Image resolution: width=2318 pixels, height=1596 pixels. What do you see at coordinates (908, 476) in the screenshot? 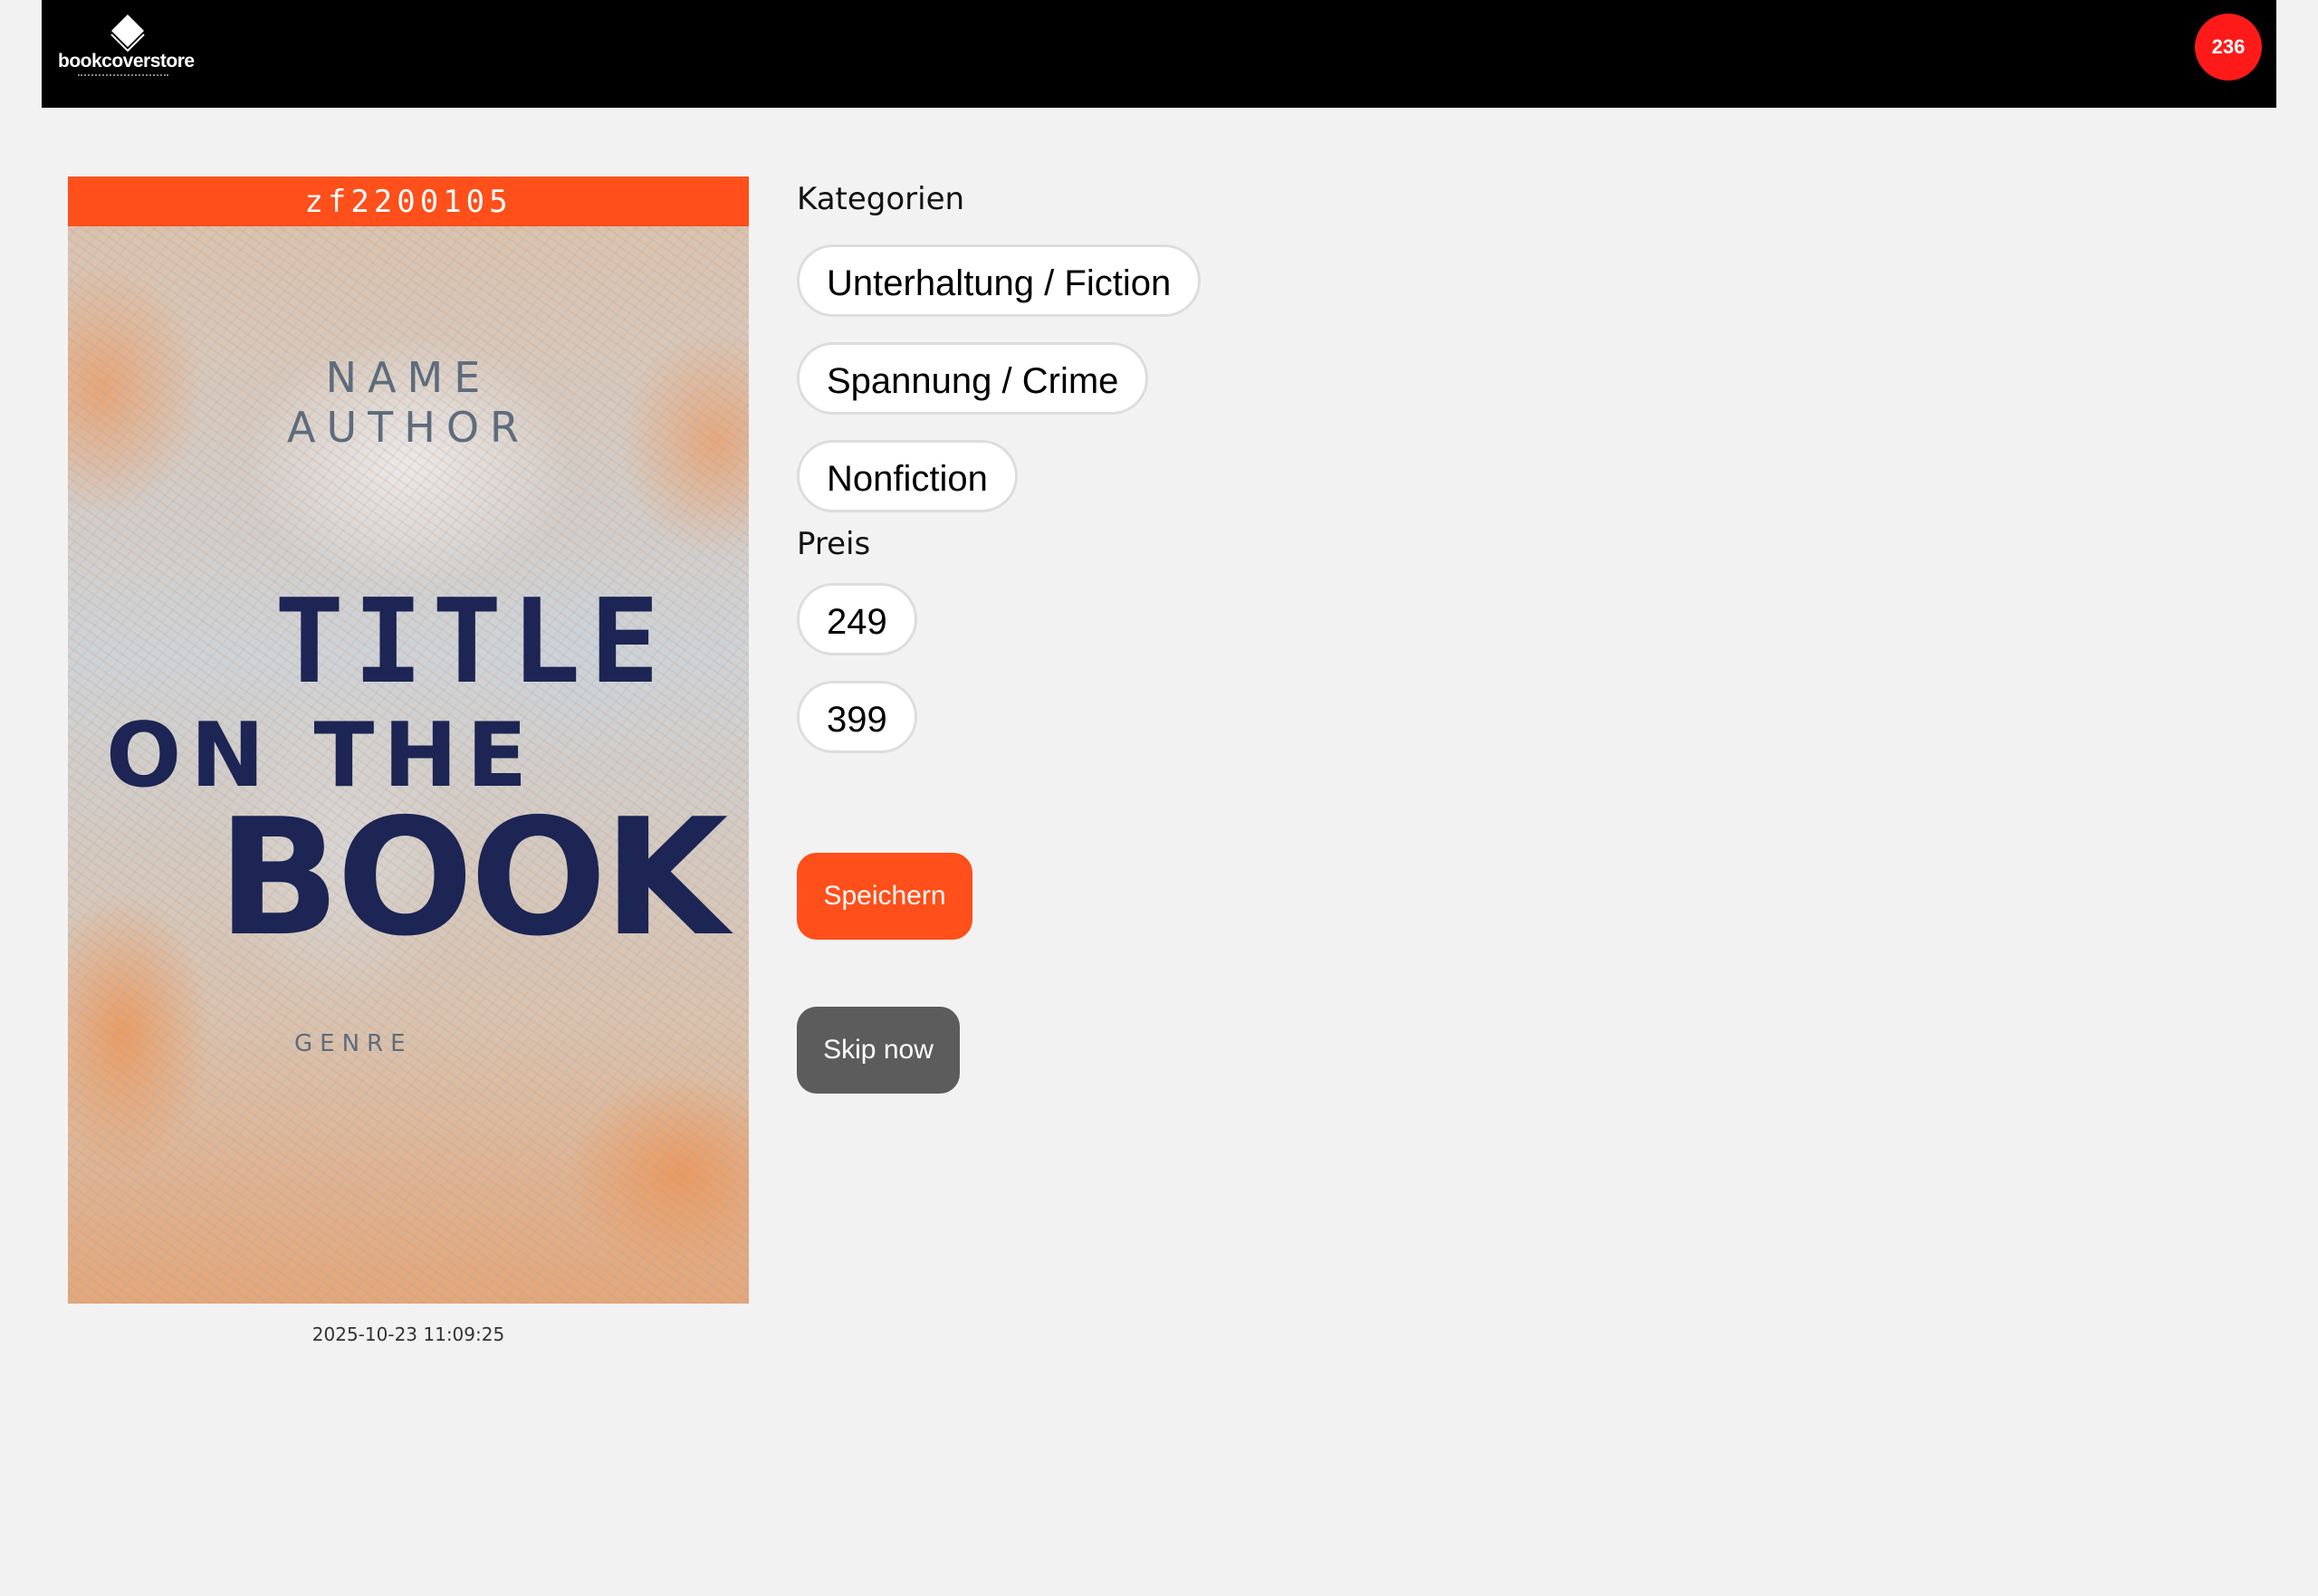
I see `category-chip-nonfiction: Nonfiction` at bounding box center [908, 476].